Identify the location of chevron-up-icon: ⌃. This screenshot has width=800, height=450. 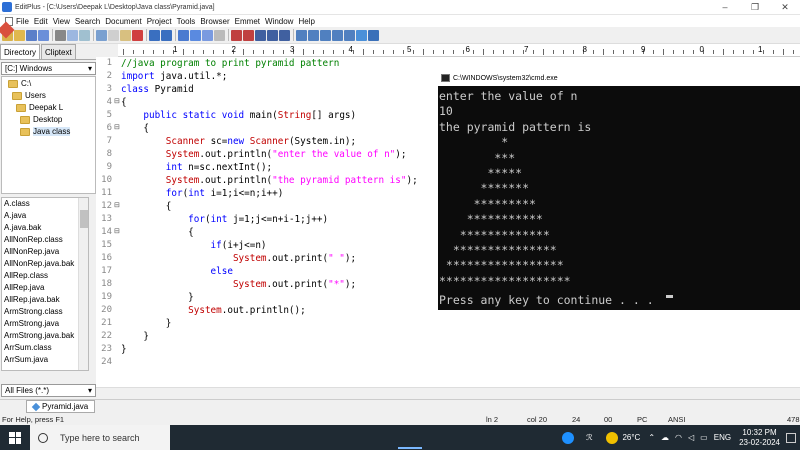
(651, 437).